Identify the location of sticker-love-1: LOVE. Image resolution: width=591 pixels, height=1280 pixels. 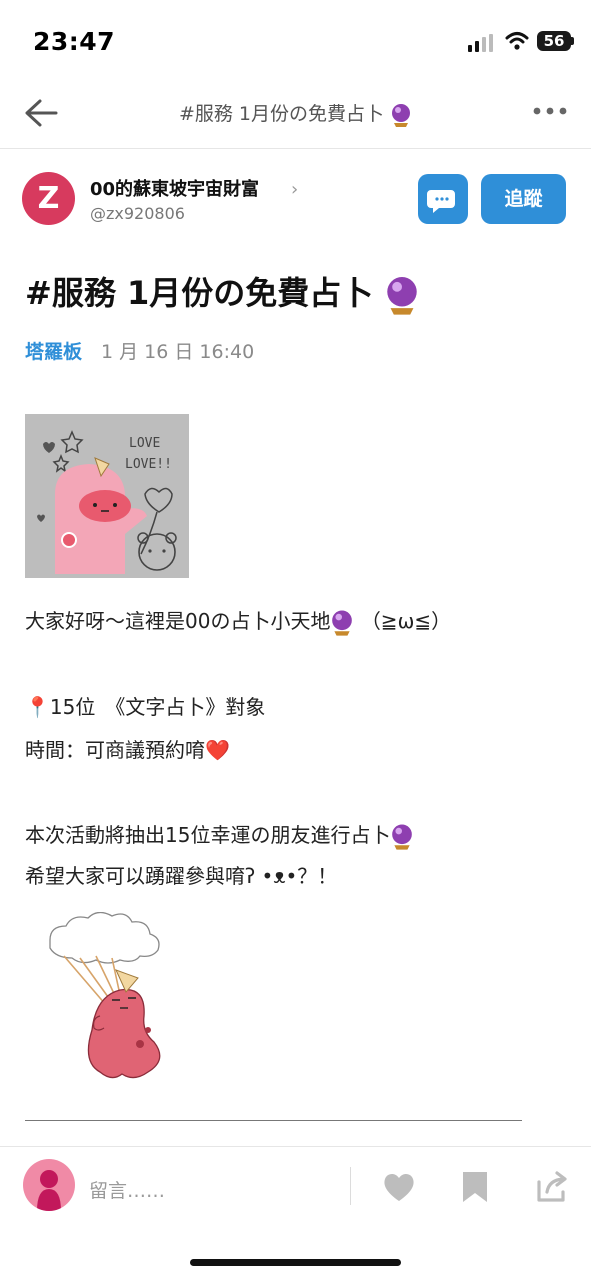
(144, 443).